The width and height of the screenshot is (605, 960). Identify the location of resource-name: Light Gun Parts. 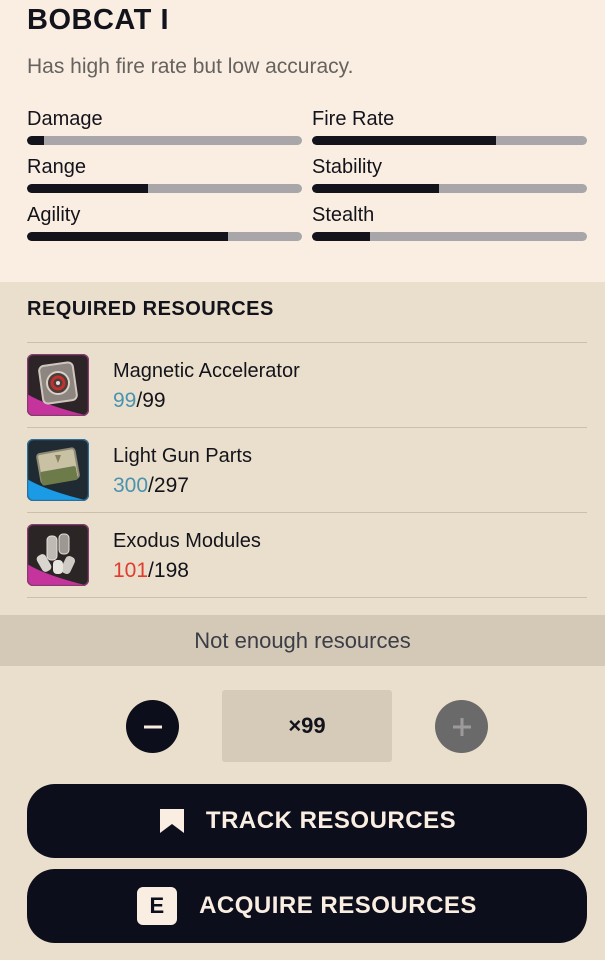
(182, 456).